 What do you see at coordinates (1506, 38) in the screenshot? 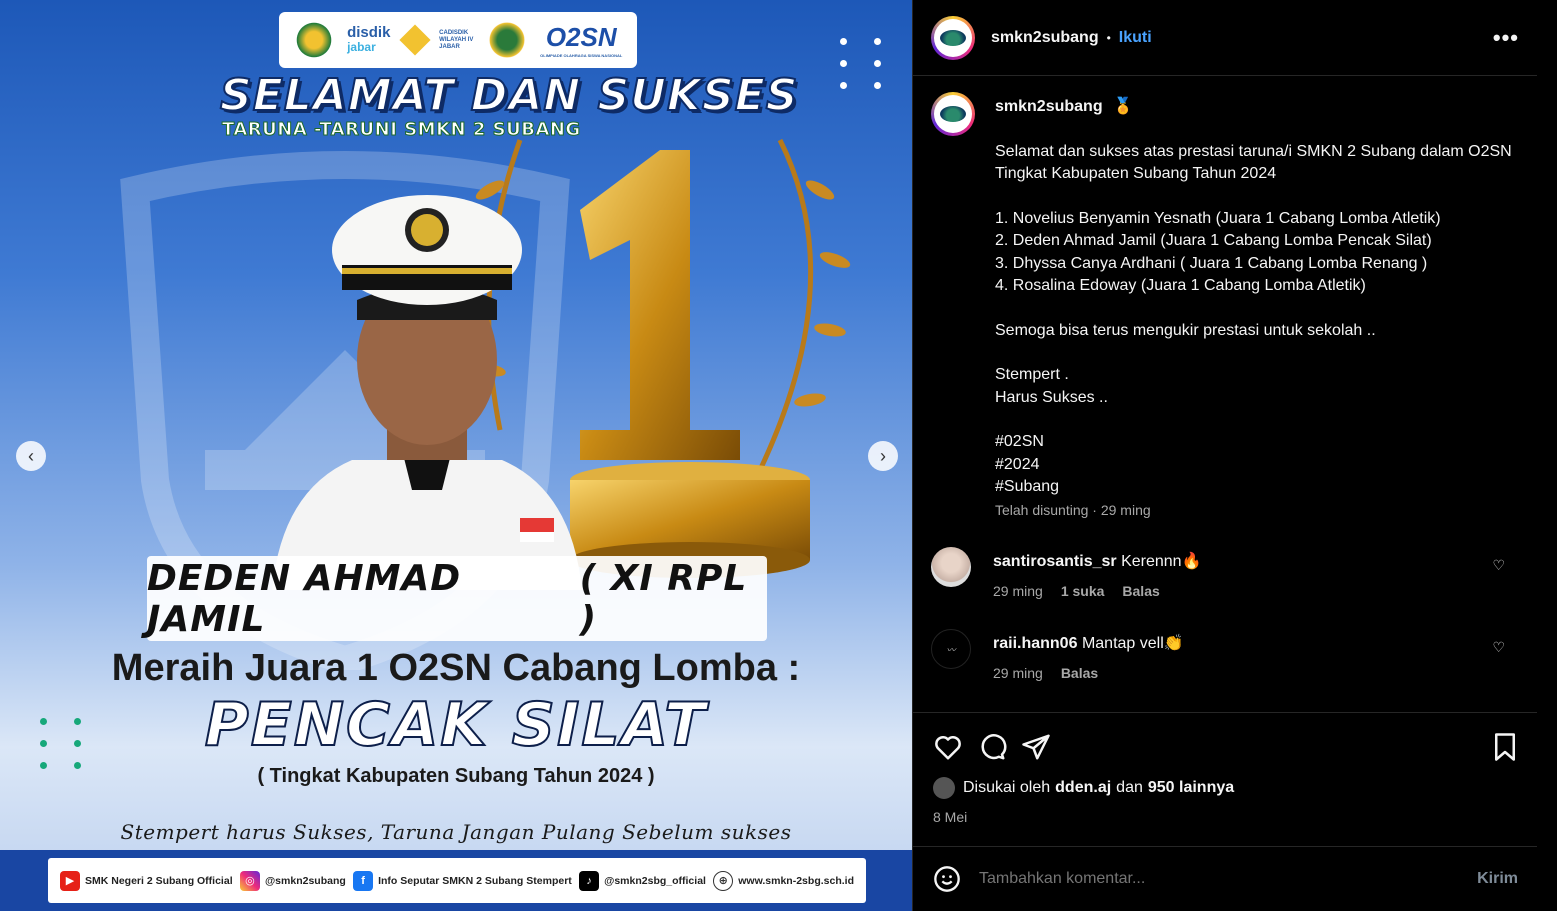
I see `more-options-icon: •••` at bounding box center [1506, 38].